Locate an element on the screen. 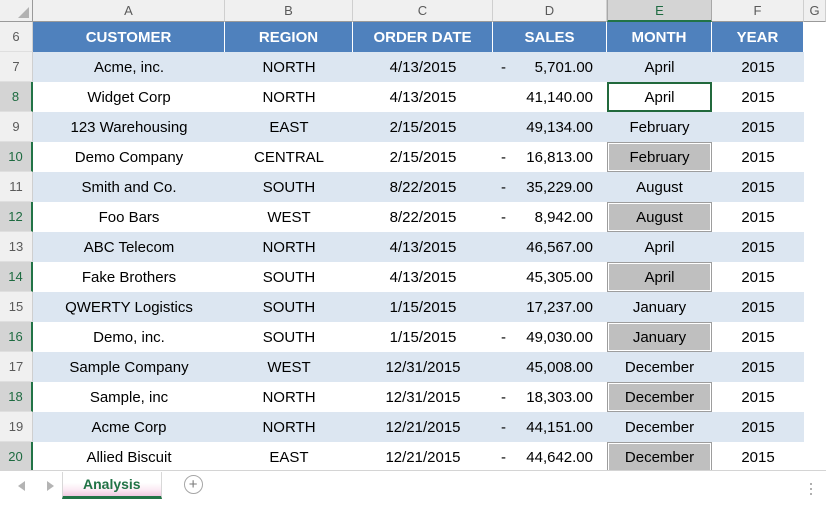 The image size is (826, 509). cell-customer: Allied Biscuit is located at coordinates (129, 457).